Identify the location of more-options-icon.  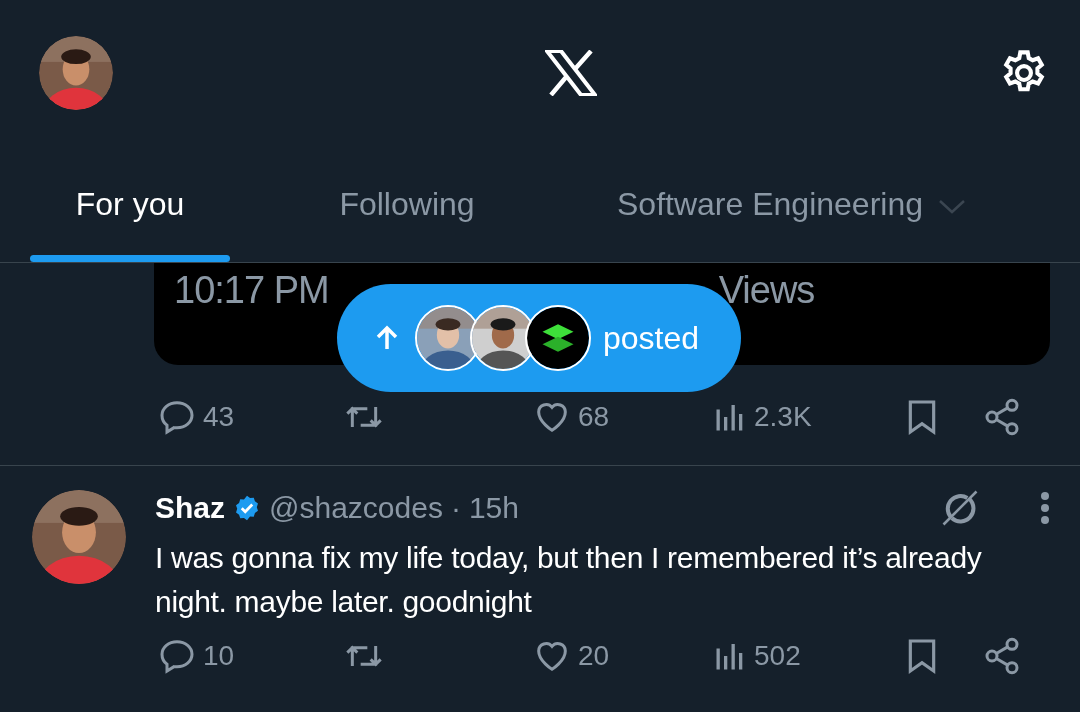
(1045, 508).